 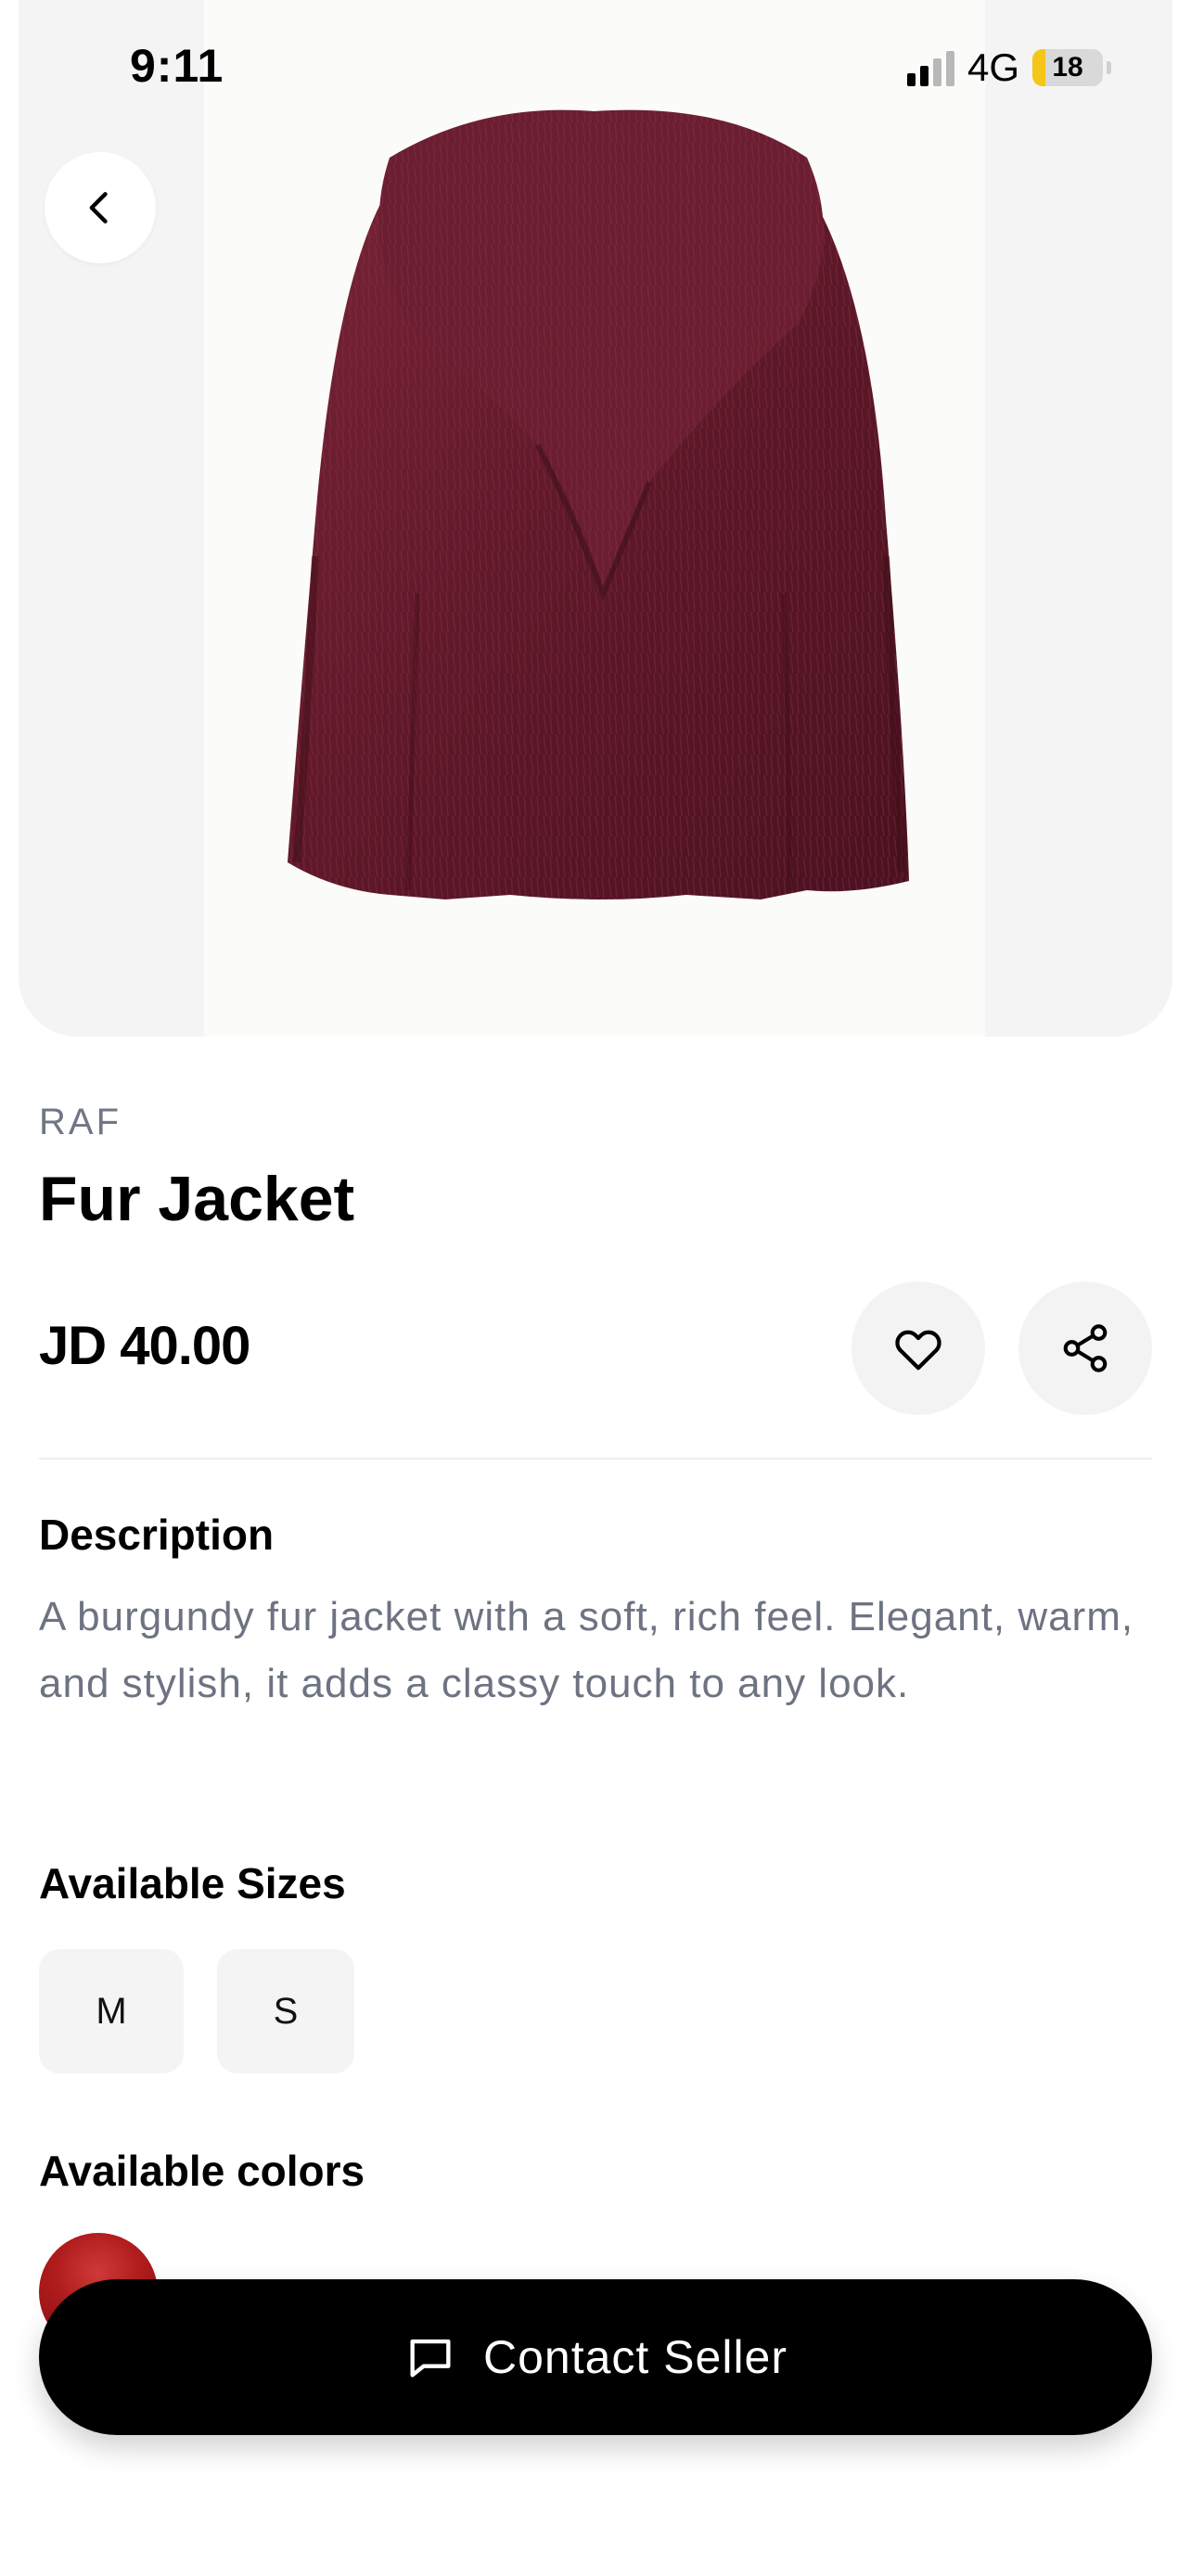 I want to click on chat-bubble-icon, so click(x=430, y=2358).